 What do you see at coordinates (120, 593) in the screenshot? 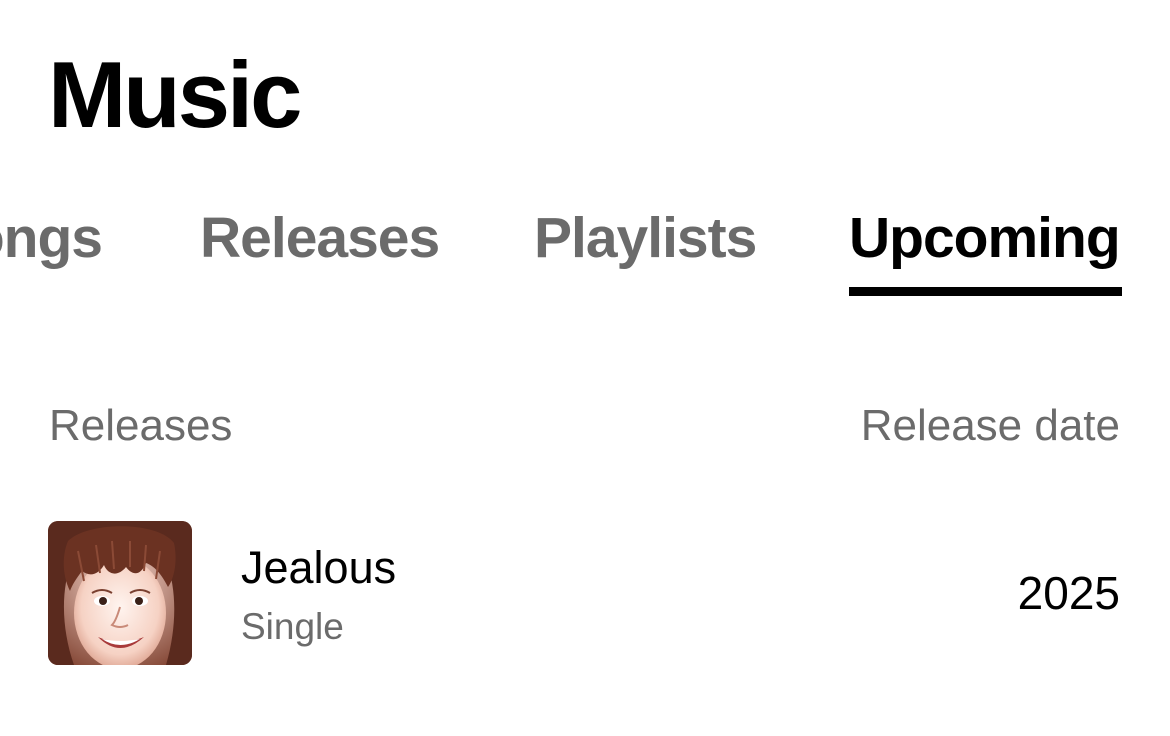
I see `album-artwork` at bounding box center [120, 593].